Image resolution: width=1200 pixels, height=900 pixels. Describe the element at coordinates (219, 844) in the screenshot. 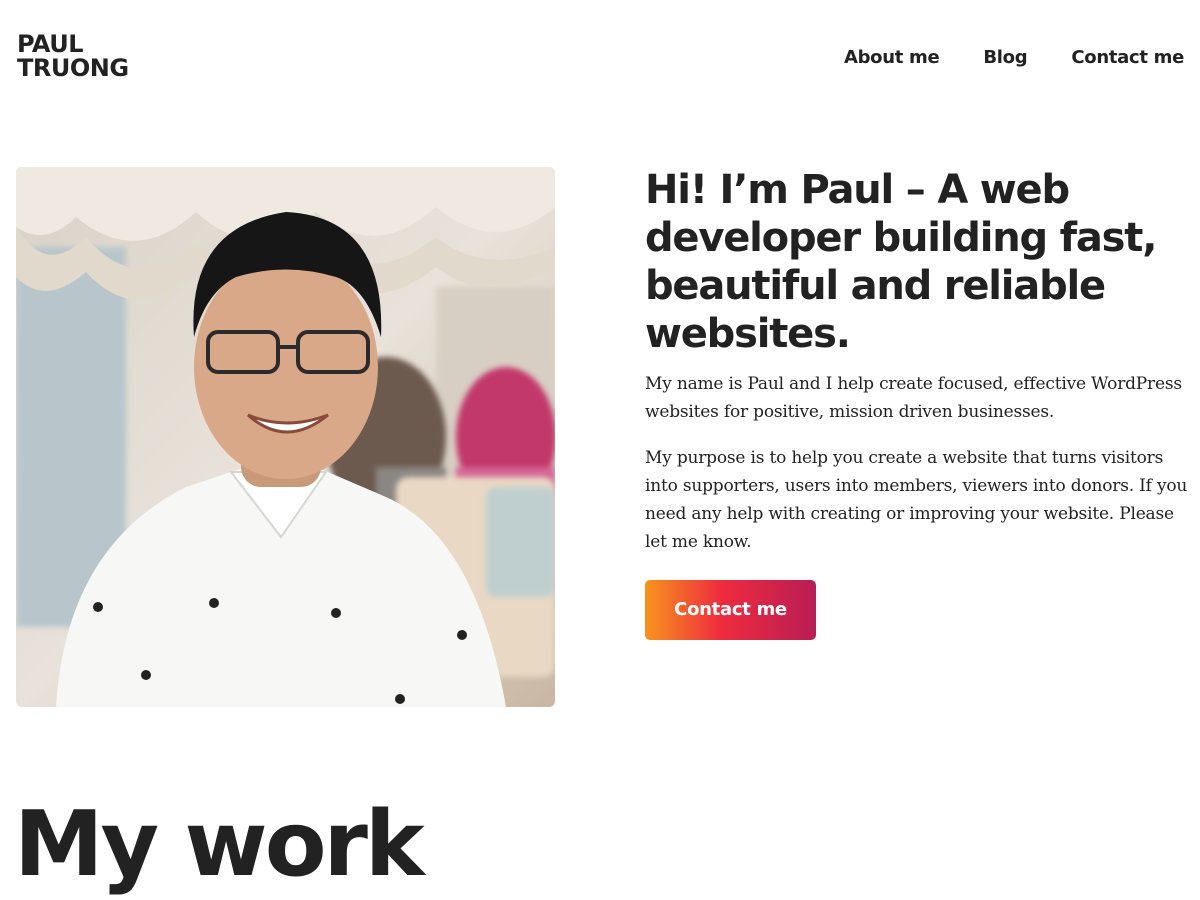

I see `my-work-heading: My work` at that location.